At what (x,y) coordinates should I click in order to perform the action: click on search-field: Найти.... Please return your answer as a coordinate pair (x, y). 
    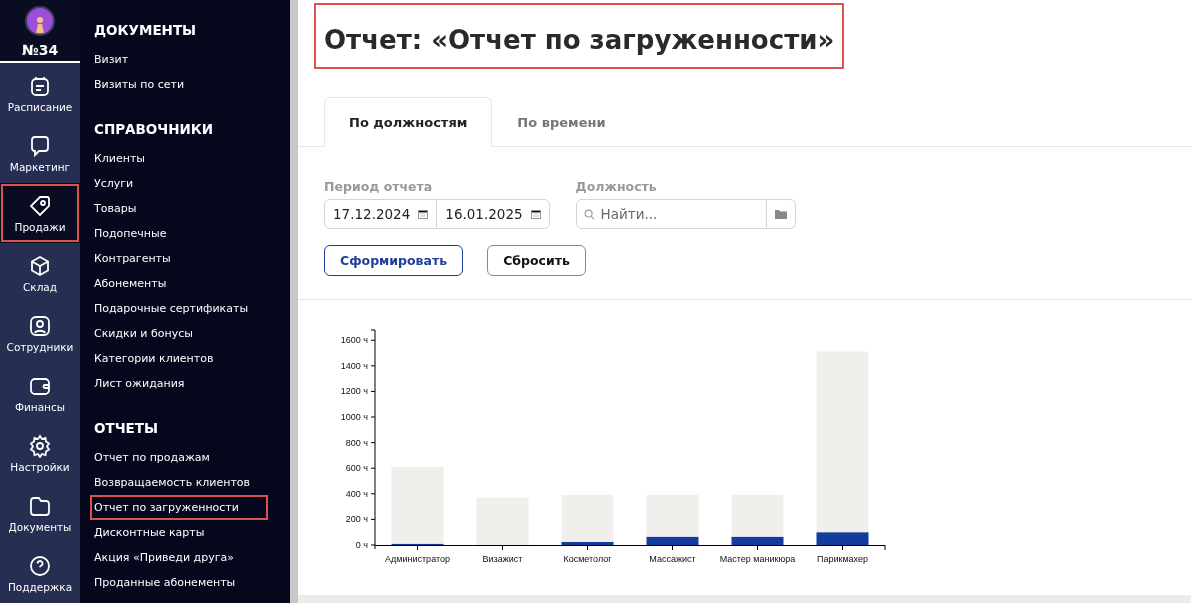
    Looking at the image, I should click on (671, 214).